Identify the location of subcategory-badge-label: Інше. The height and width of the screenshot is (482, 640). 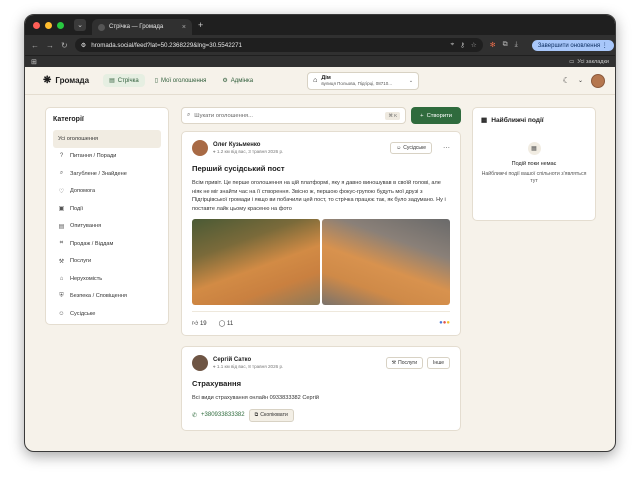
(438, 363).